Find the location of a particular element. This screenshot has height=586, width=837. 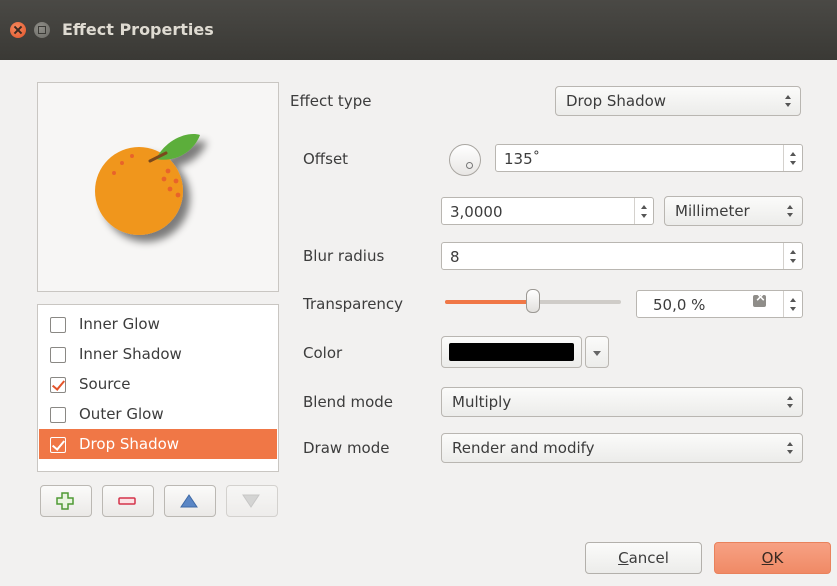

arrow-down-icon is located at coordinates (251, 501).